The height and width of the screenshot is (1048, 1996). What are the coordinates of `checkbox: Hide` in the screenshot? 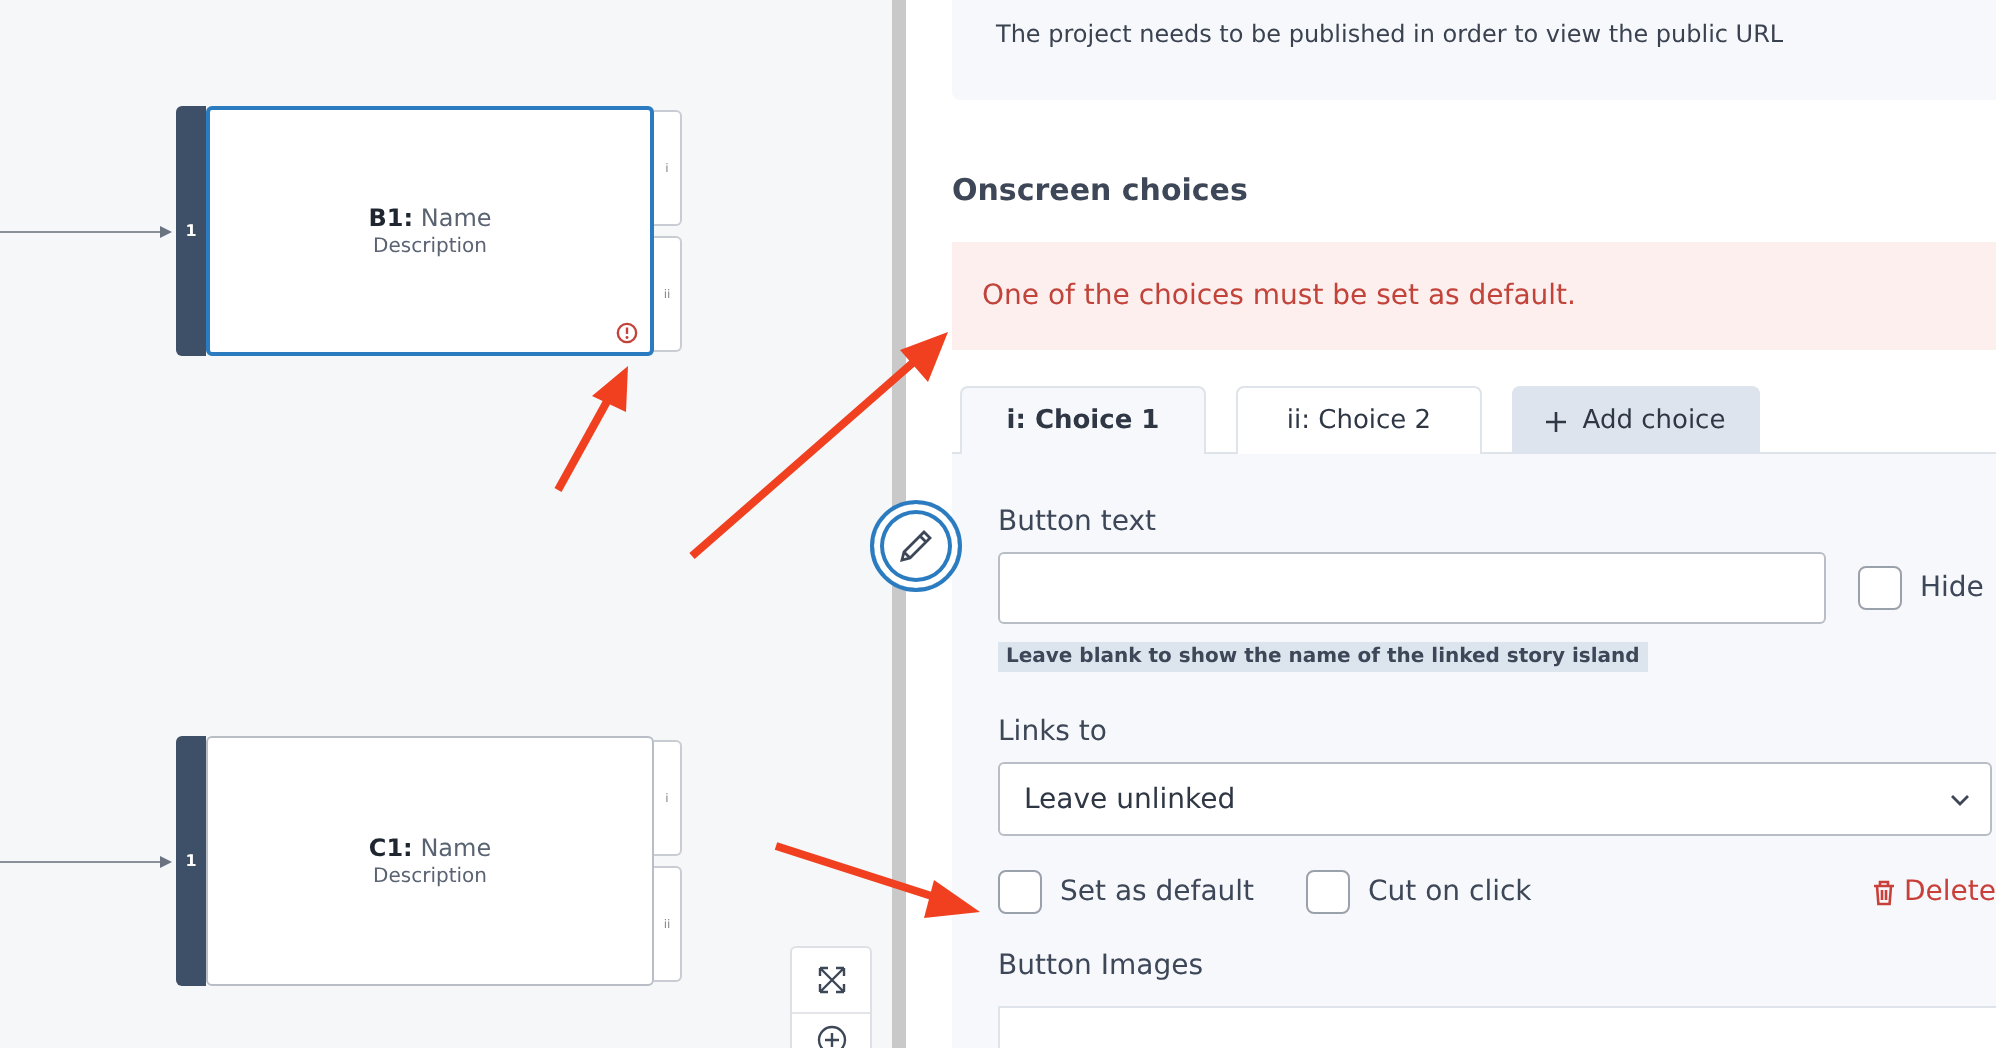 It's located at (1921, 588).